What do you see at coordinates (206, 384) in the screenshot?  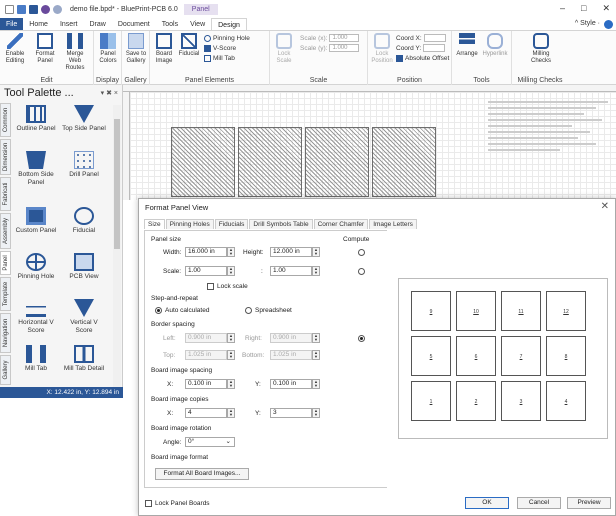 I see `spacing-x-input: 0.100 in` at bounding box center [206, 384].